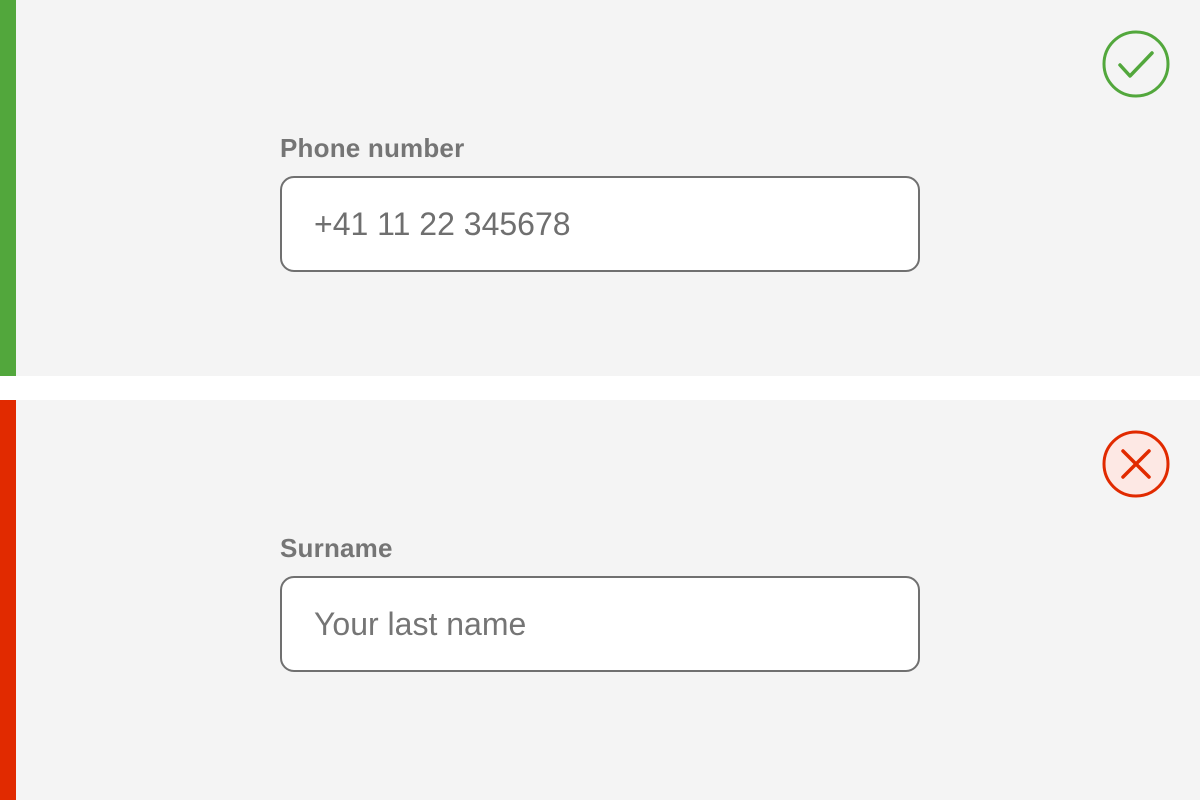  I want to click on phone-number-input, so click(600, 224).